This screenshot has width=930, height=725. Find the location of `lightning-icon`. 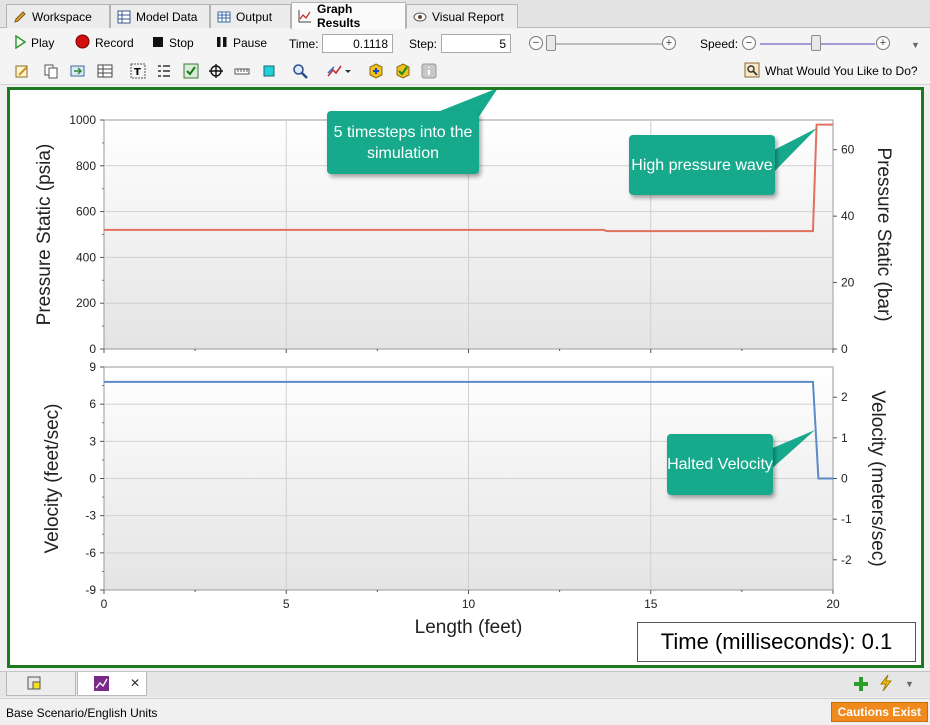

lightning-icon is located at coordinates (886, 684).